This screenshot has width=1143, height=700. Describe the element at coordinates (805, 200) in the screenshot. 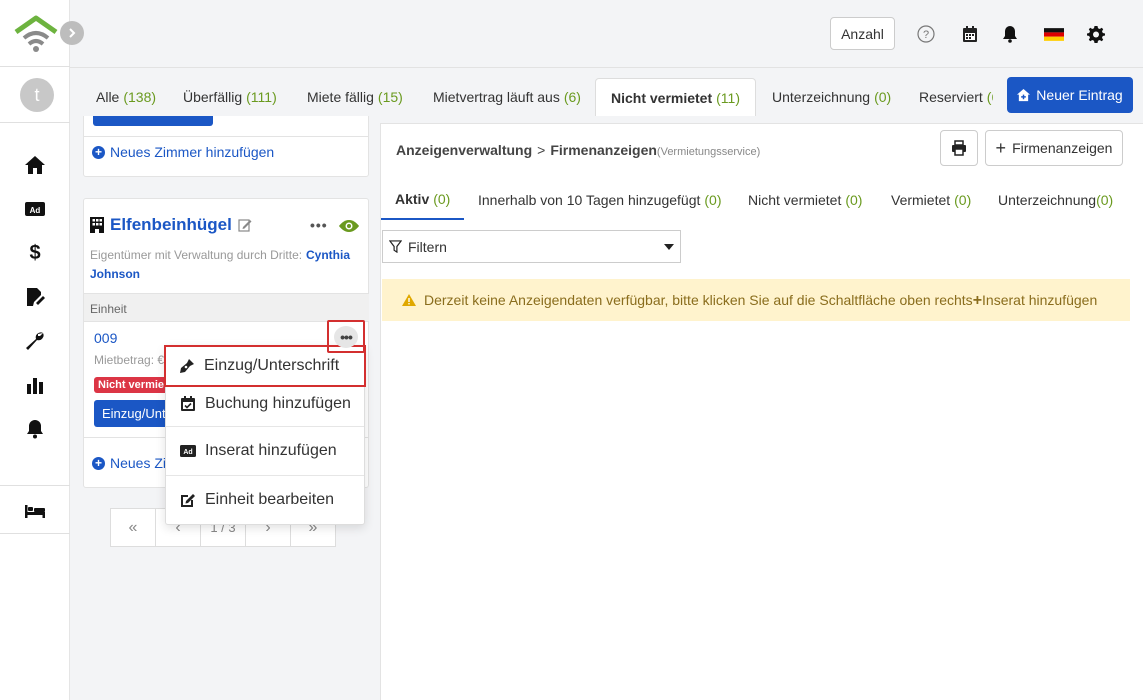

I see `tab-nicht-vermietet: Nicht vermietet (0)` at that location.